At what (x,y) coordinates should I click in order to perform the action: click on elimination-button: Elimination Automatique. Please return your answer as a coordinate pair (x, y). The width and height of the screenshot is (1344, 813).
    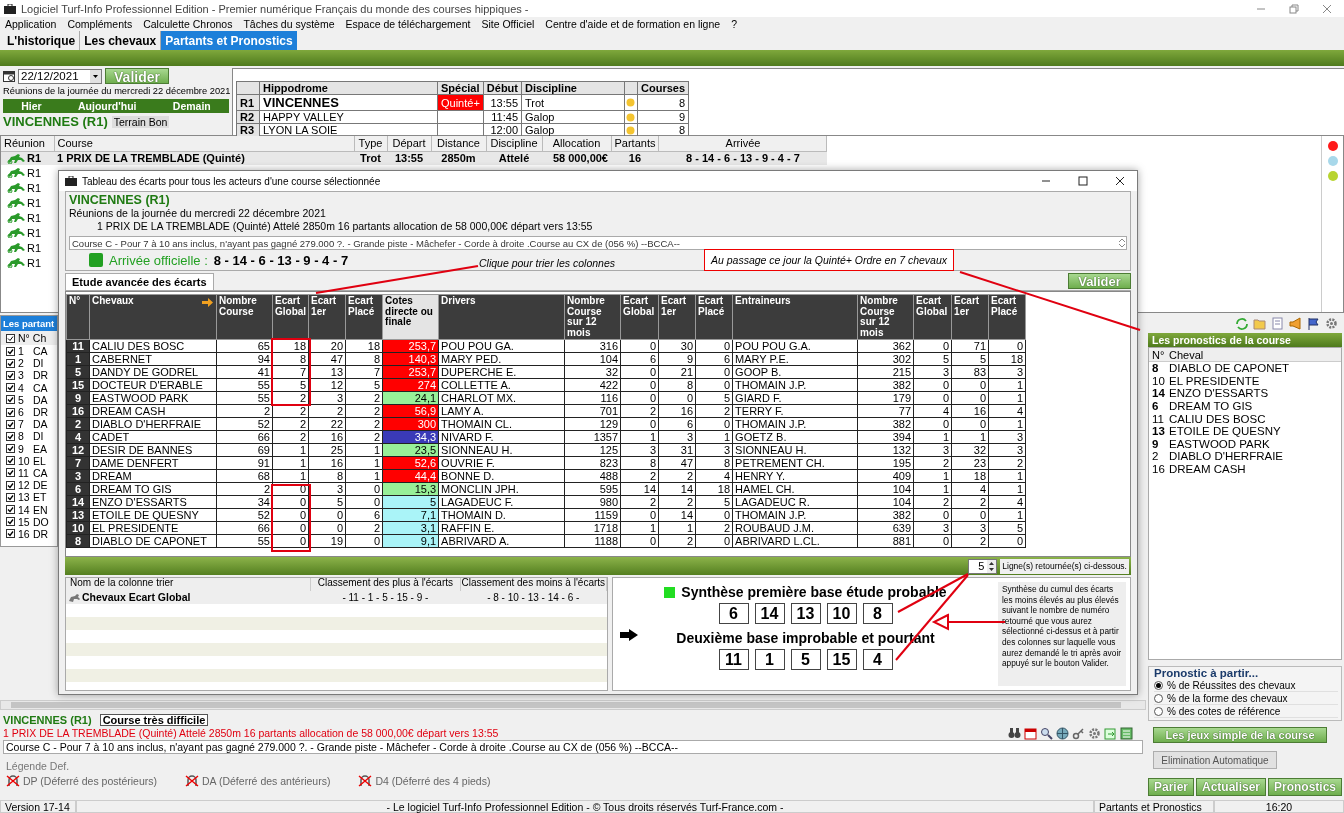
    Looking at the image, I should click on (1215, 760).